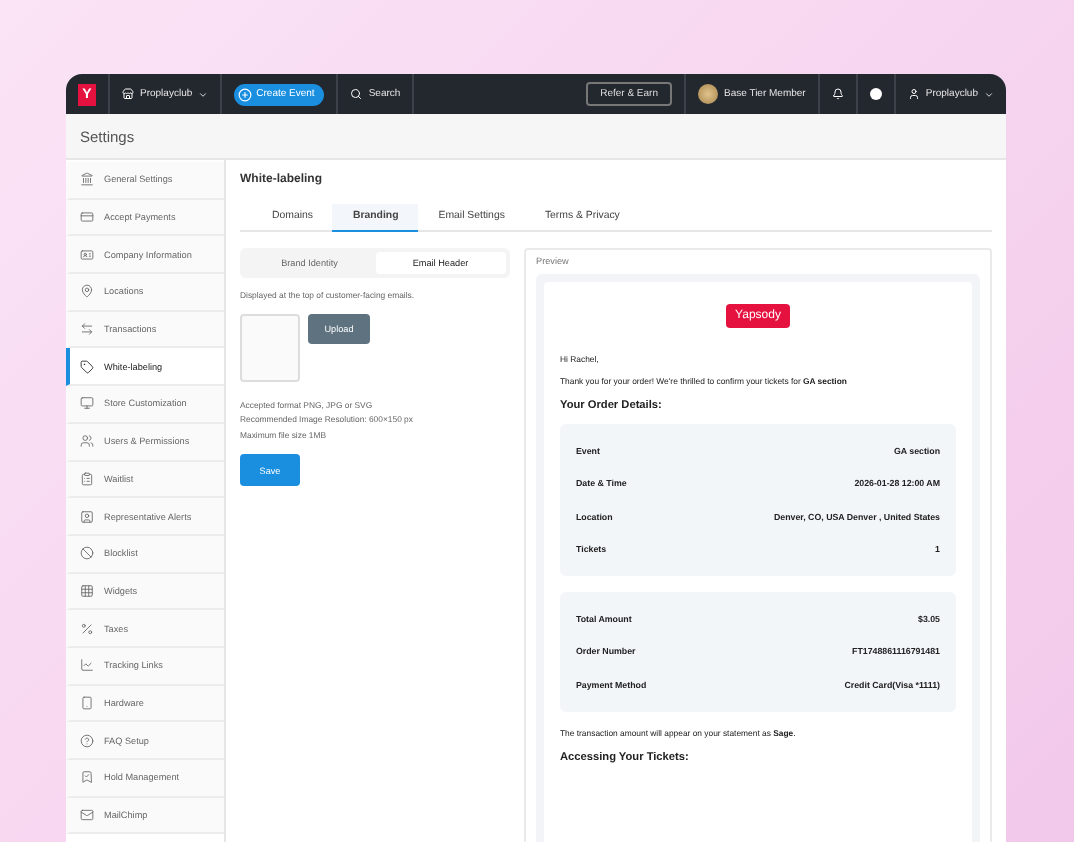 This screenshot has height=842, width=1074. What do you see at coordinates (87, 291) in the screenshot?
I see `map-pin-icon` at bounding box center [87, 291].